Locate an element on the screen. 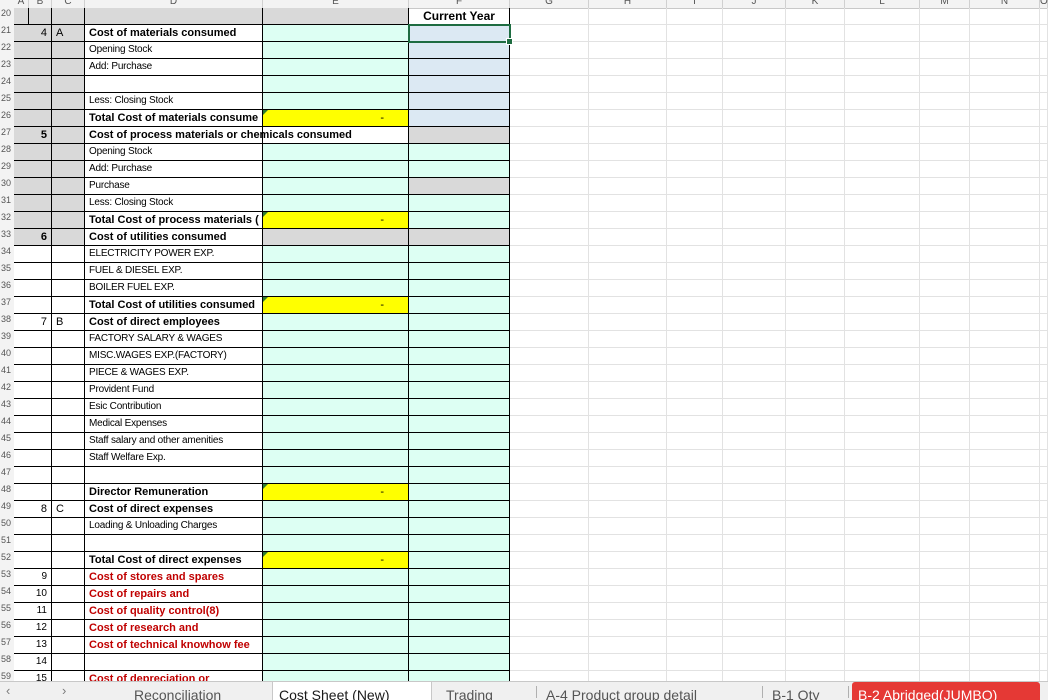  sheet-tab: Cost Sheet (New) is located at coordinates (352, 691).